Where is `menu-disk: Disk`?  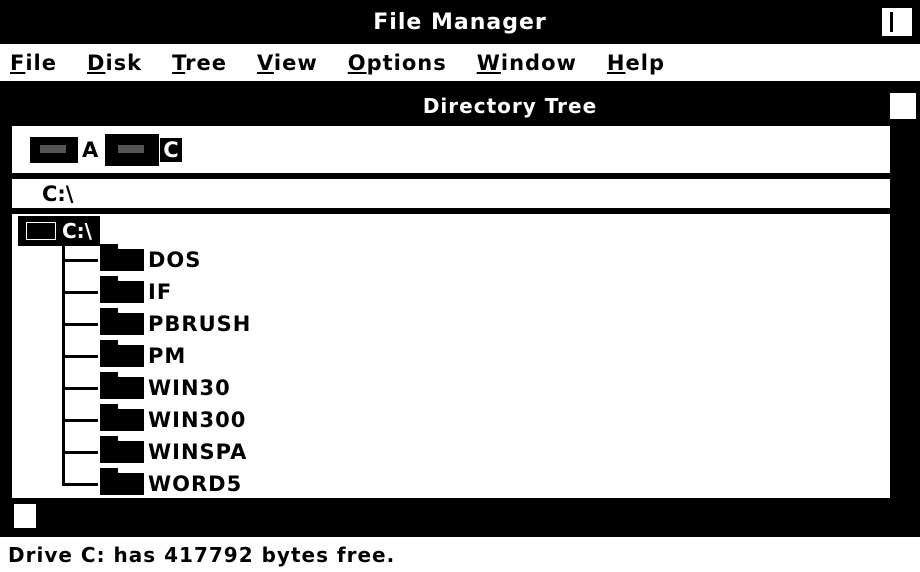 menu-disk: Disk is located at coordinates (114, 63).